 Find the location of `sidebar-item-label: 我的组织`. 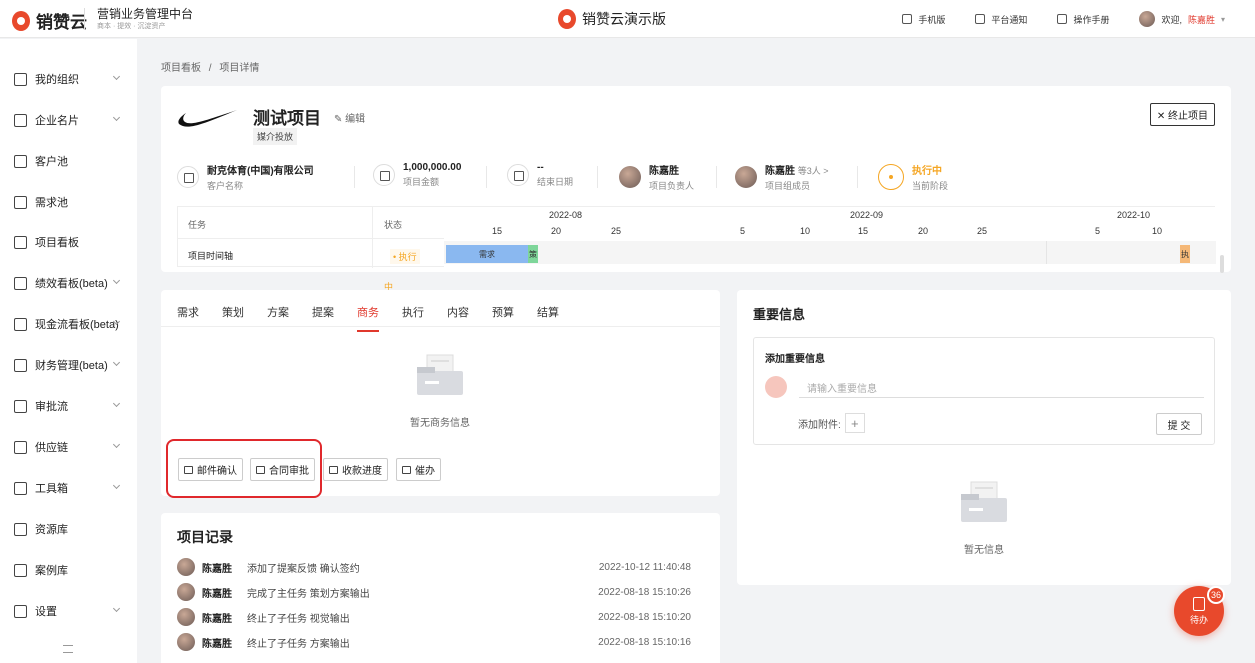

sidebar-item-label: 我的组织 is located at coordinates (57, 80).